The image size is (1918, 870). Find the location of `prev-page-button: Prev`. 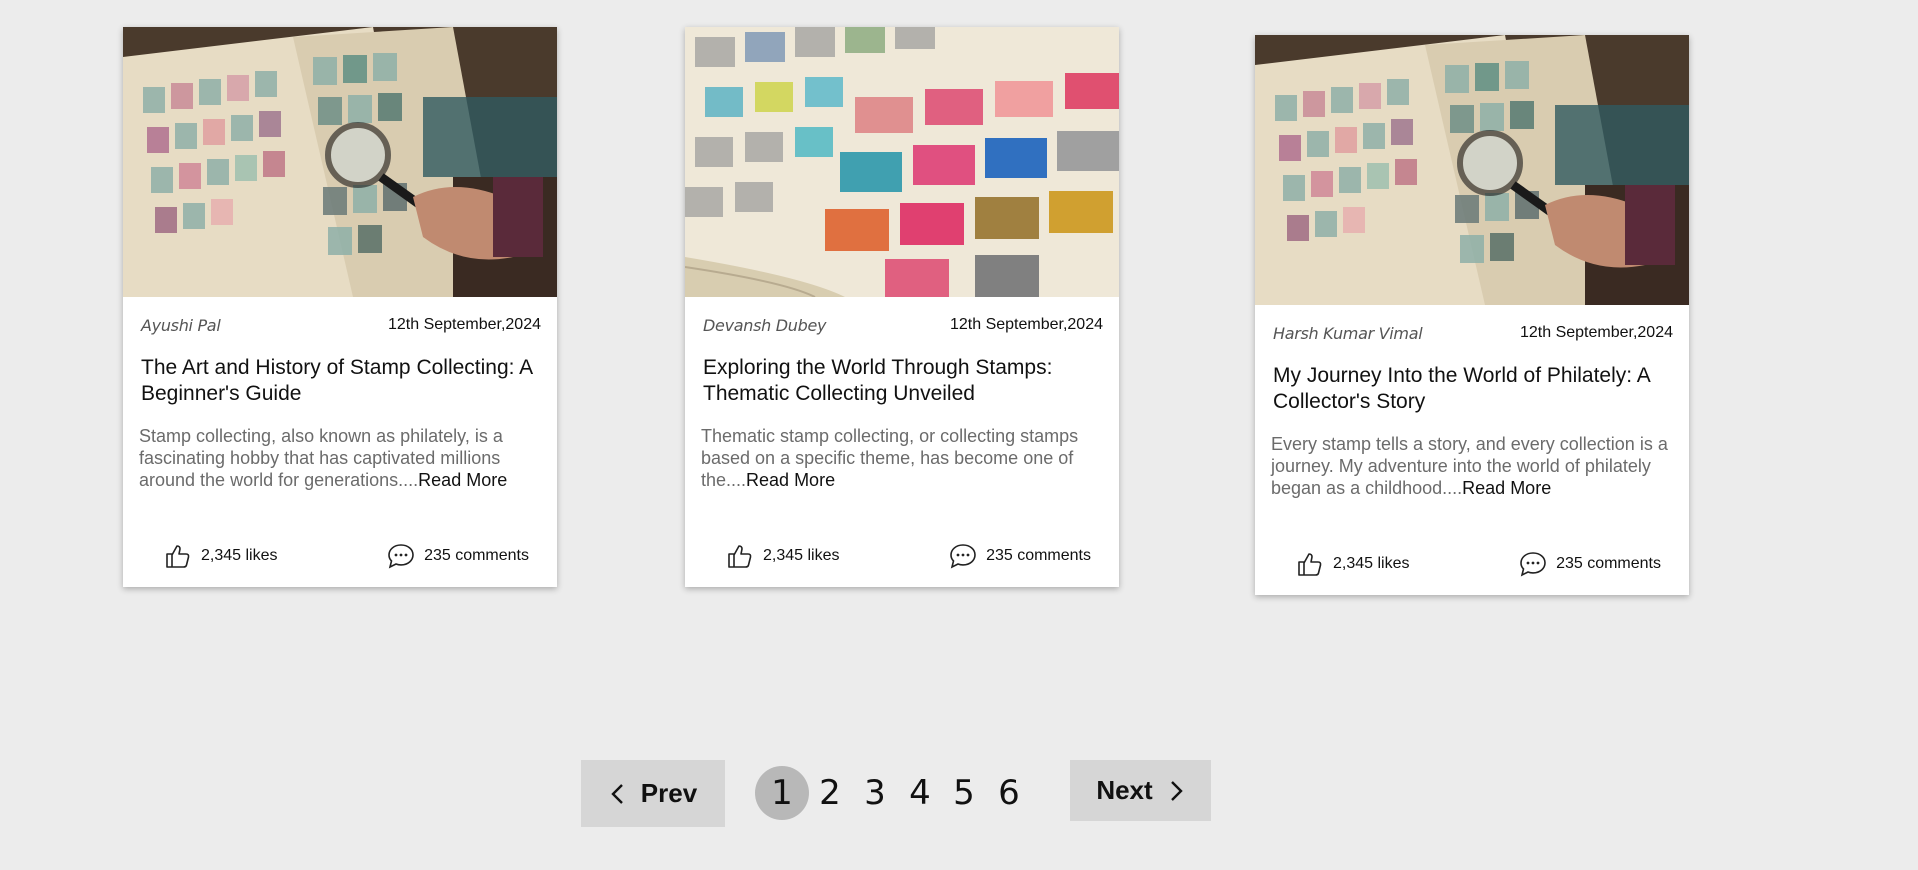

prev-page-button: Prev is located at coordinates (653, 793).